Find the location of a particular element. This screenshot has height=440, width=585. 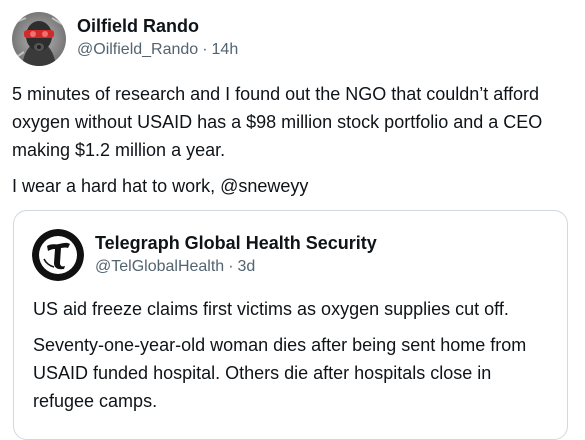

quoted-timestamp: 3d is located at coordinates (247, 266).